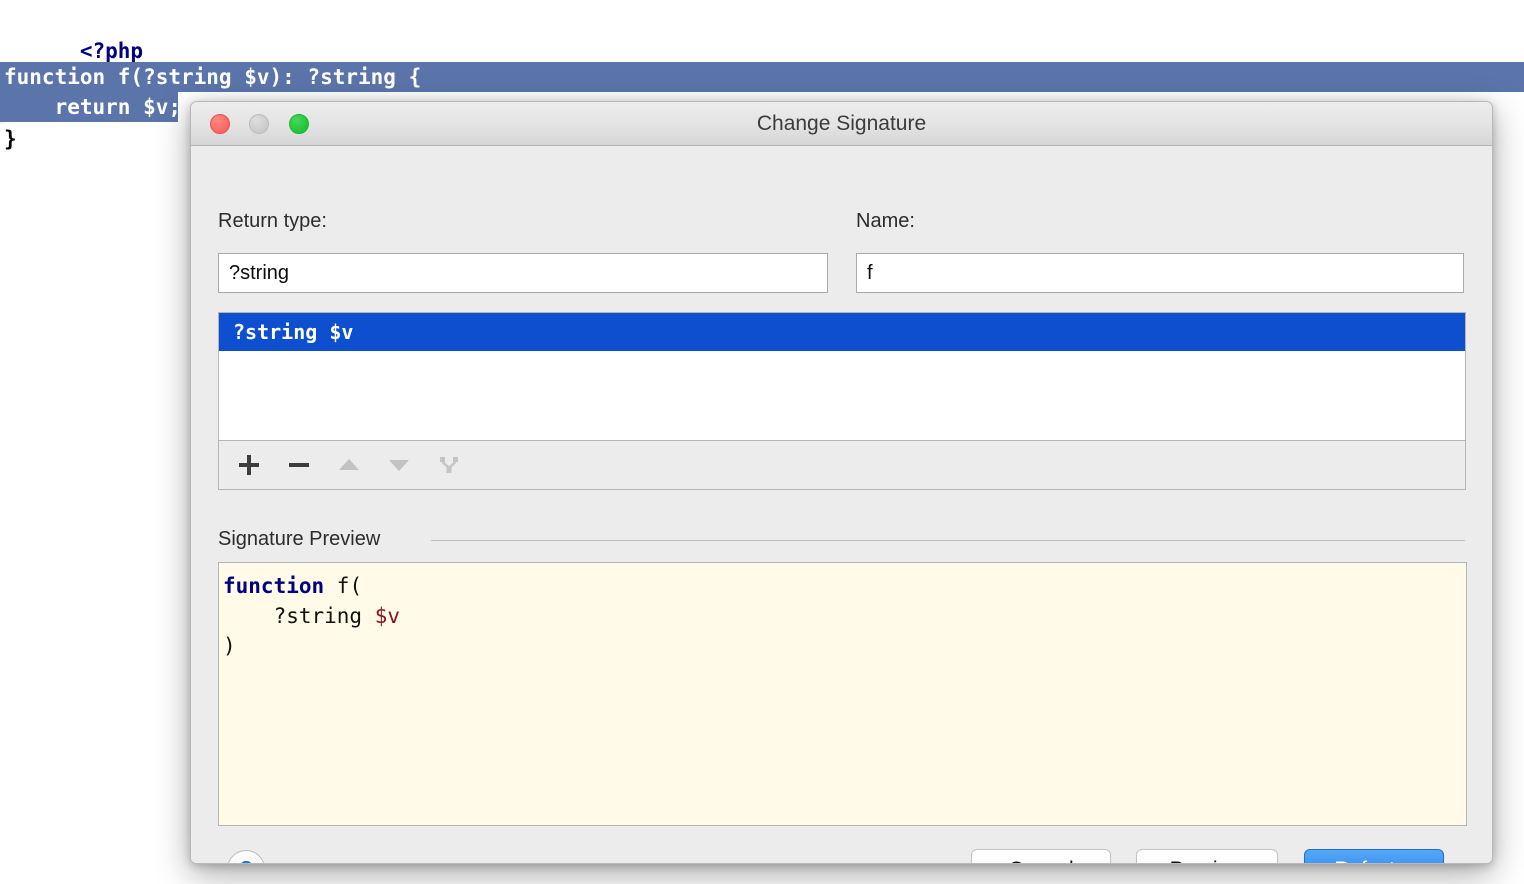  I want to click on preview-button: Preview, so click(1207, 856).